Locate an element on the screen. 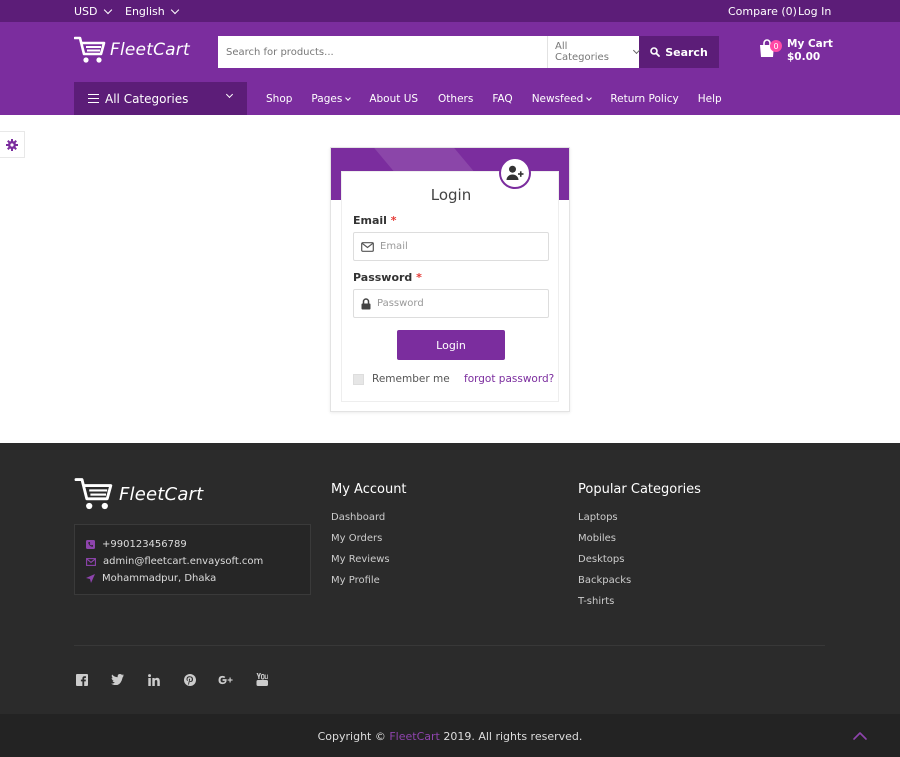  menu-icon is located at coordinates (93, 98).